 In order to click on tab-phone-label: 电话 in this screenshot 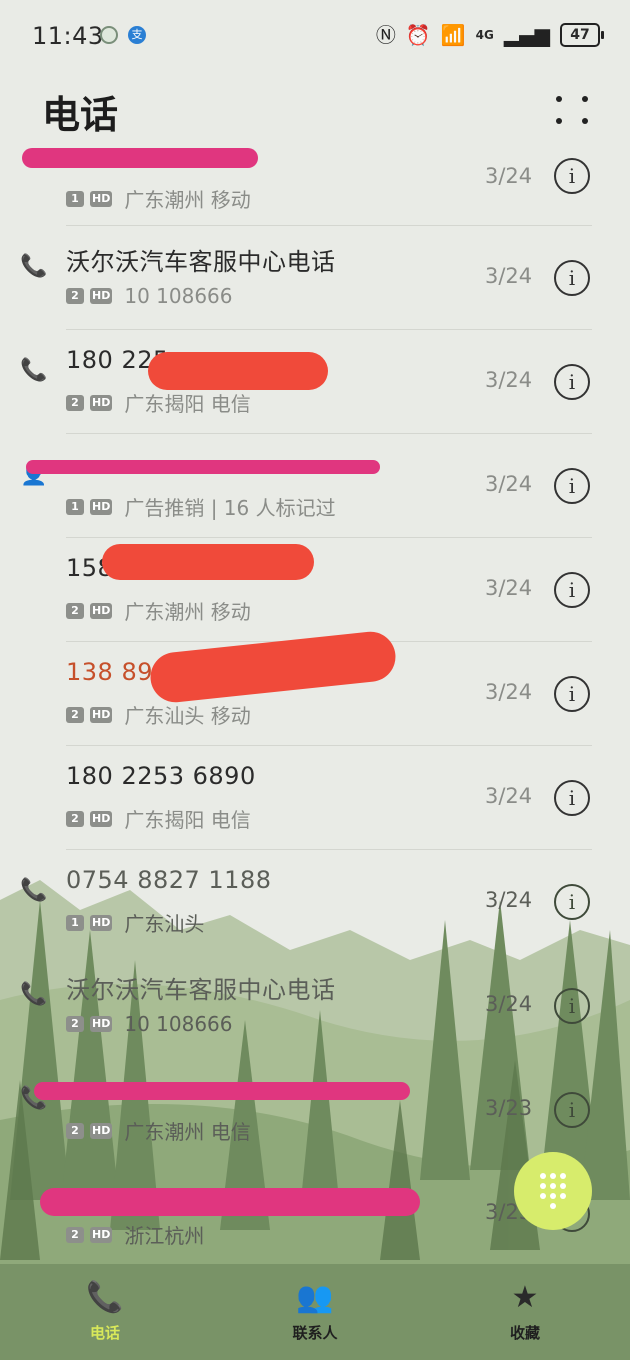, I will do `click(104, 1333)`.